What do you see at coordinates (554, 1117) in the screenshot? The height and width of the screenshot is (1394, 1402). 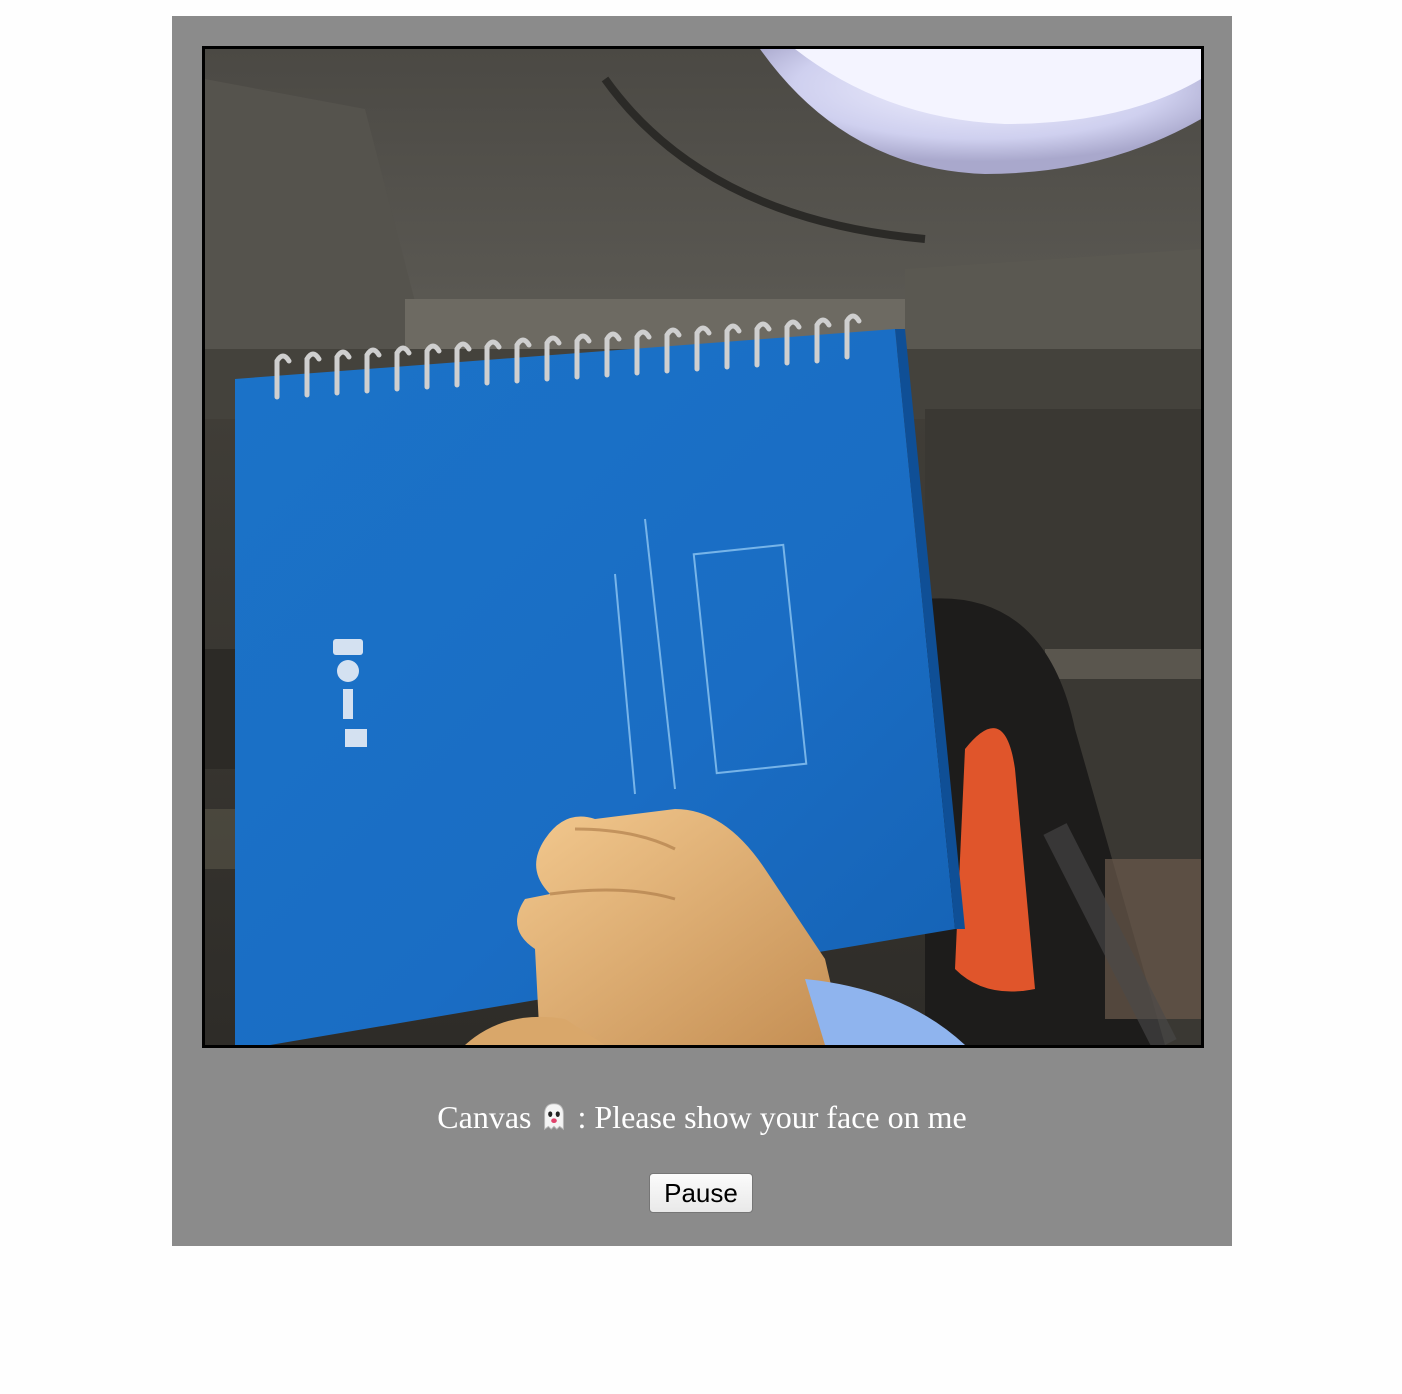 I see `ghost-icon` at bounding box center [554, 1117].